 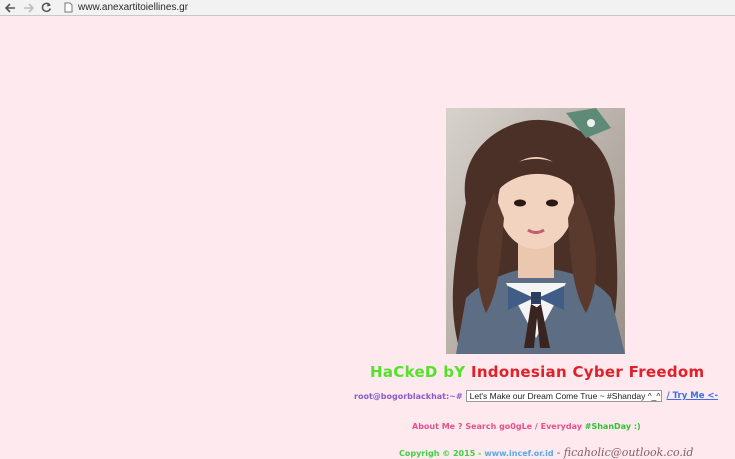 What do you see at coordinates (440, 453) in the screenshot?
I see `copyright-text: Copyrigh © 2015 -` at bounding box center [440, 453].